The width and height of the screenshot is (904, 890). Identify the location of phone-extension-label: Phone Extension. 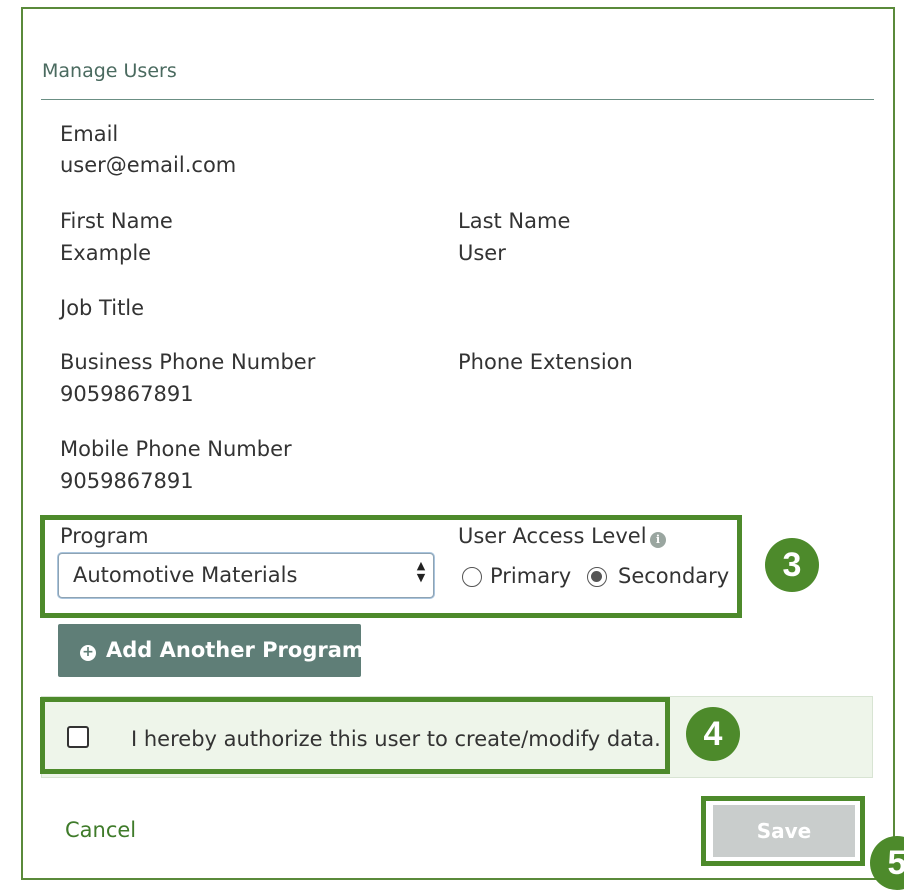
(545, 362).